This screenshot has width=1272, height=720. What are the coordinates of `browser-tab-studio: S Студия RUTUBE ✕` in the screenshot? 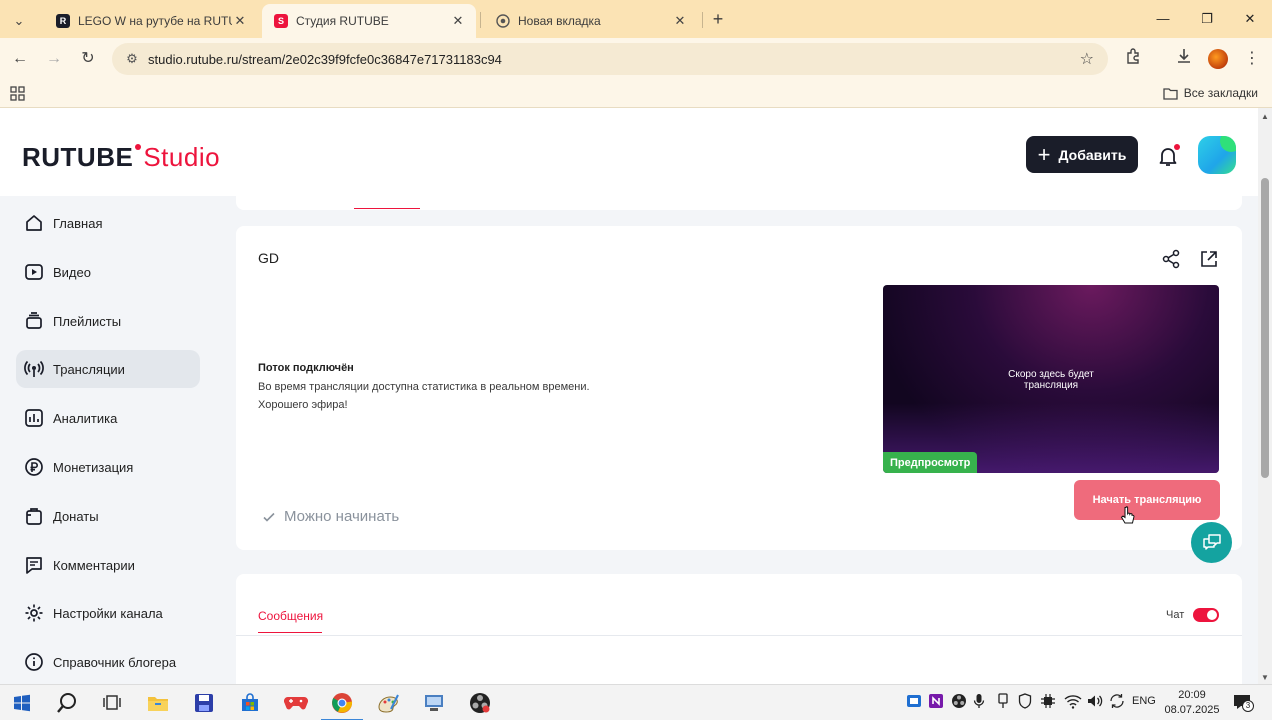 It's located at (369, 21).